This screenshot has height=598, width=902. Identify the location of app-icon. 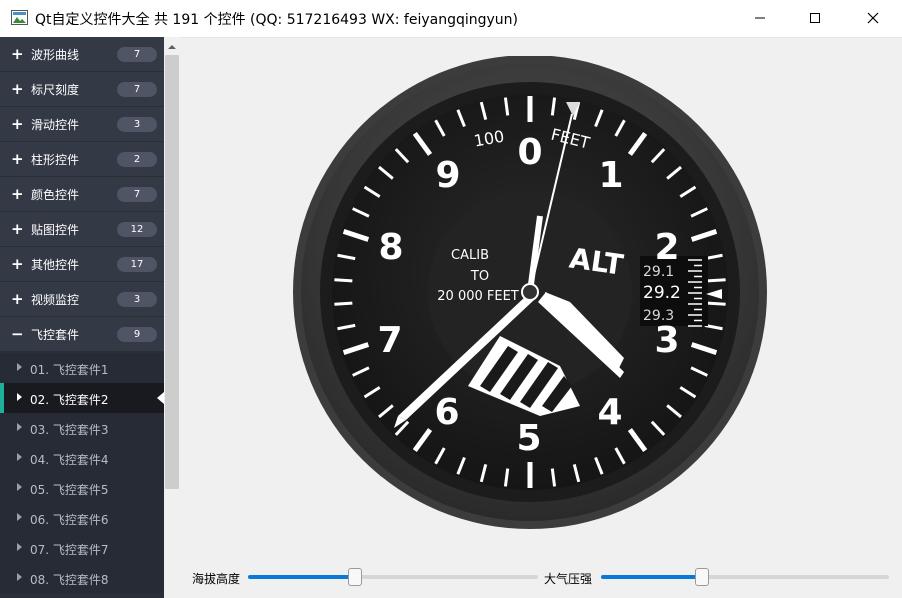
(19, 17).